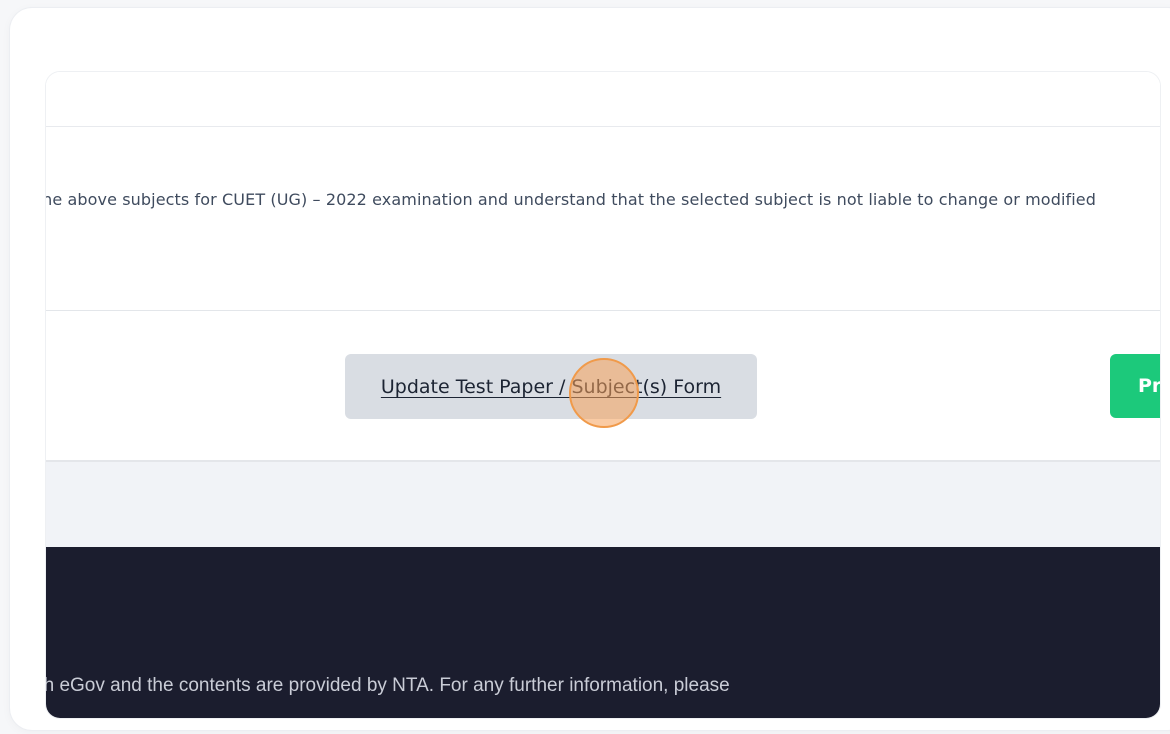 The image size is (1170, 734). Describe the element at coordinates (1135, 386) in the screenshot. I see `proceed-button: Proceed` at that location.